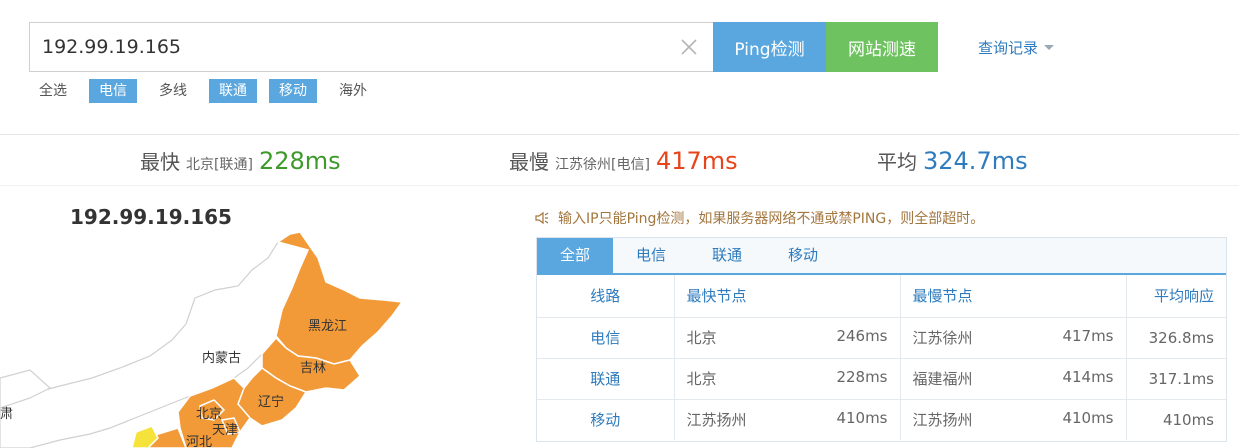  What do you see at coordinates (862, 377) in the screenshot?
I see `fast-ms: 228ms` at bounding box center [862, 377].